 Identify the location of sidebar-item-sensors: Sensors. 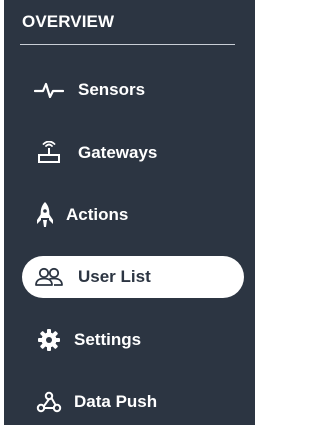
(133, 90).